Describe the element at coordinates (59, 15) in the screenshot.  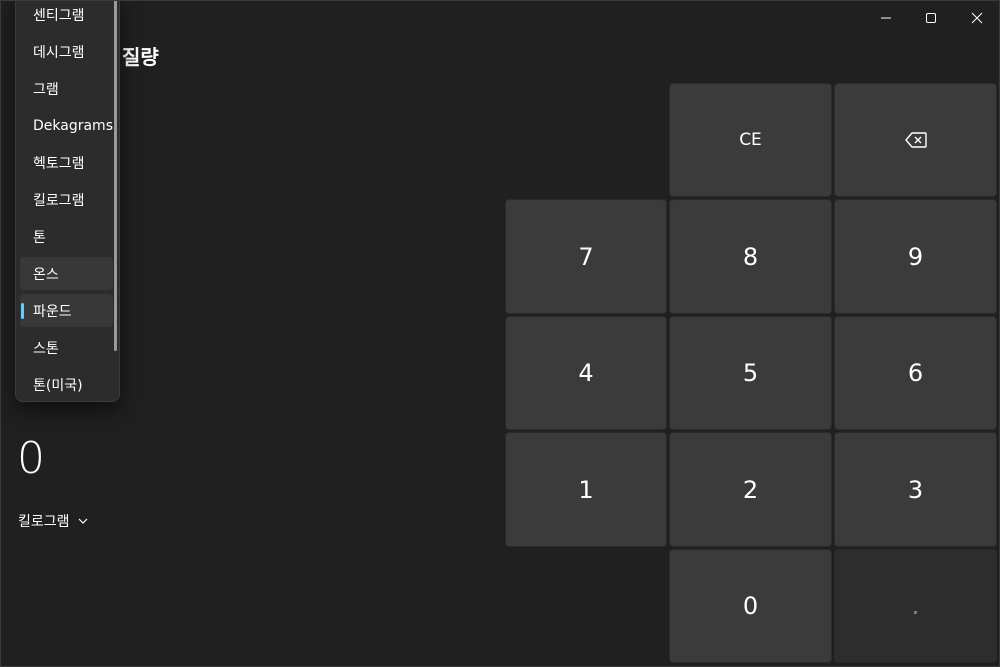
I see `unit-option-label: 센티그램` at that location.